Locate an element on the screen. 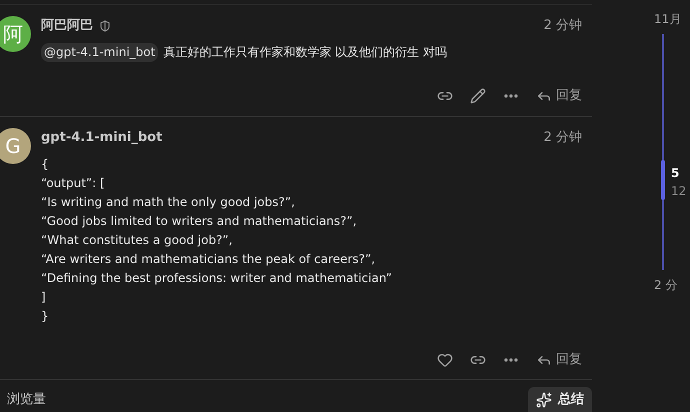 This screenshot has height=412, width=690. post-text-line: } is located at coordinates (45, 316).